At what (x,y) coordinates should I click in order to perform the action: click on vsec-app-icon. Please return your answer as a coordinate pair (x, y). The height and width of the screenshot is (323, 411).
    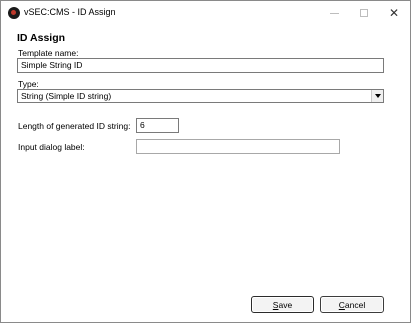
    Looking at the image, I should click on (14, 13).